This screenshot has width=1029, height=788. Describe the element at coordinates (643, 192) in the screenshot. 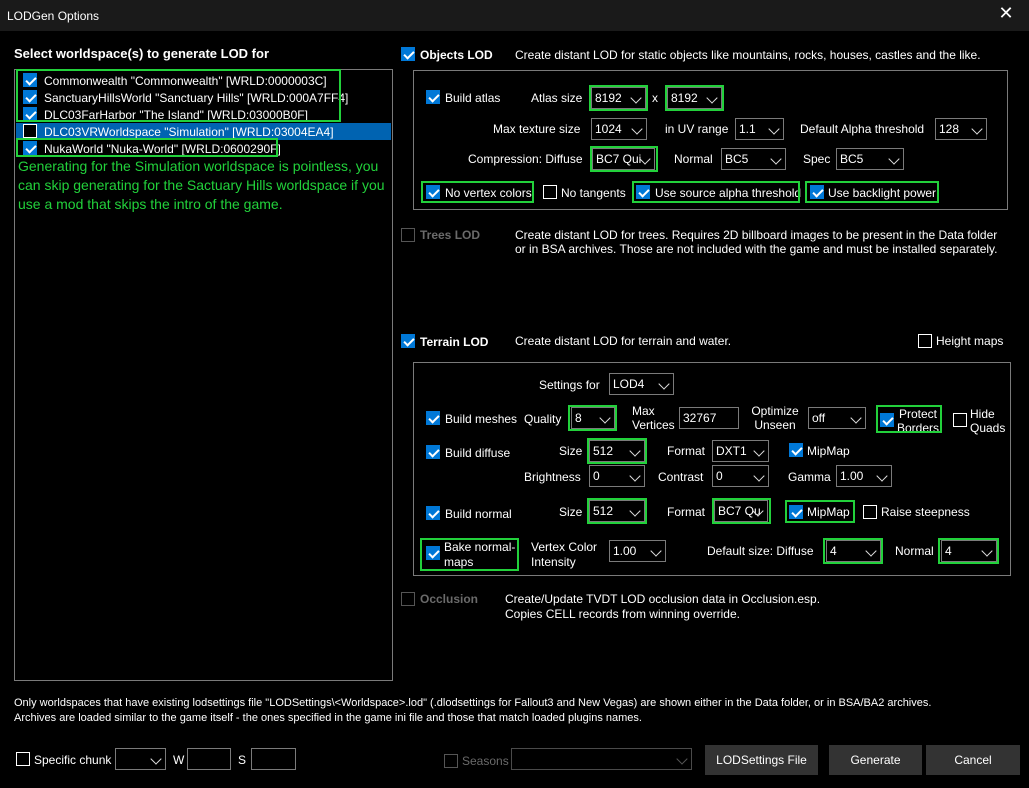

I see `use-source-alpha-checkbox` at that location.